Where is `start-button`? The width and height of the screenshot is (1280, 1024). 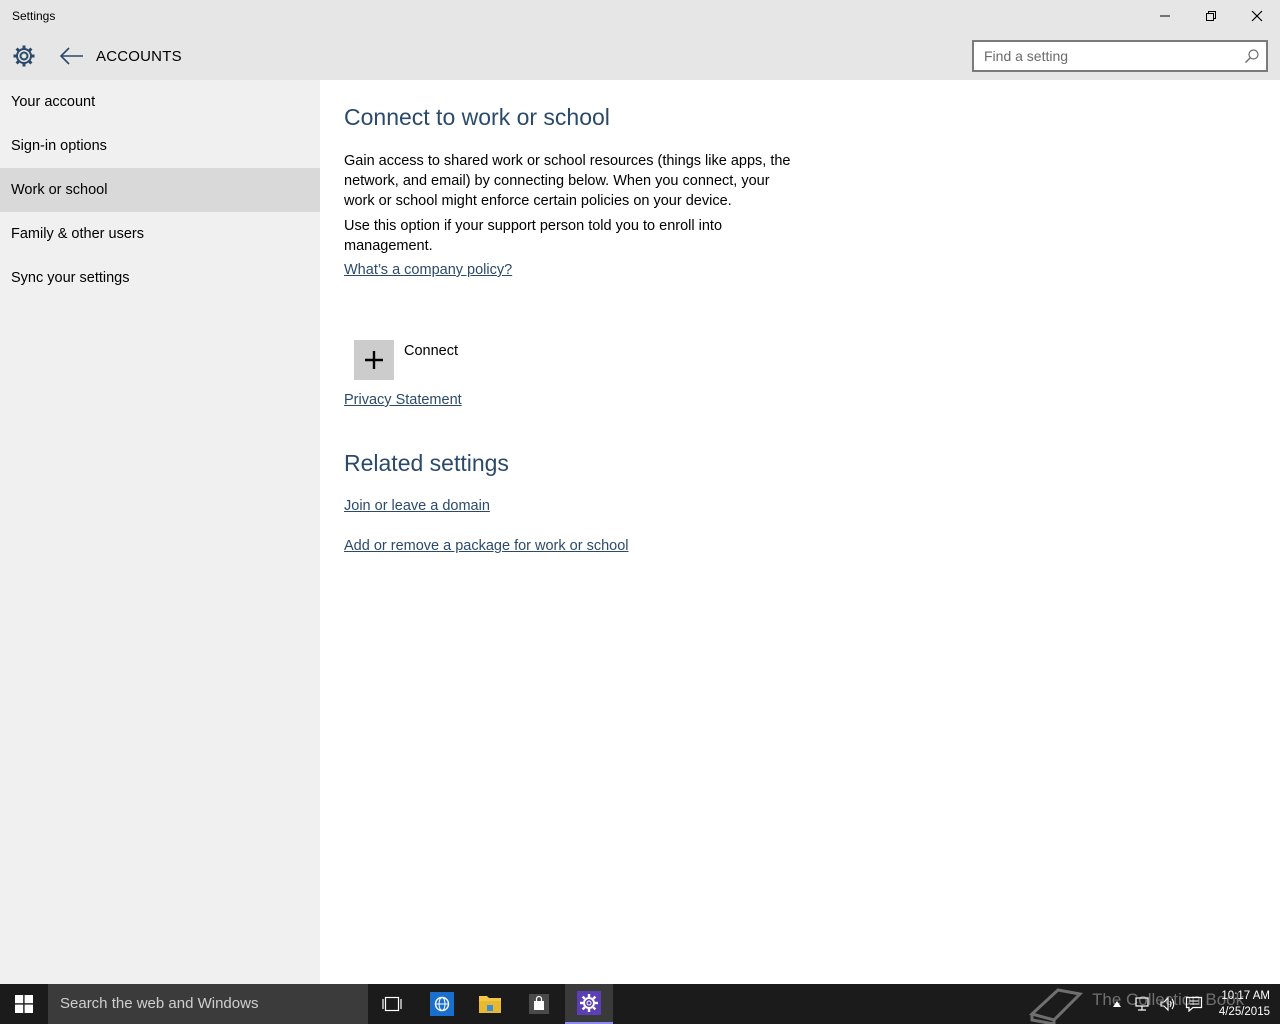 start-button is located at coordinates (24, 1004).